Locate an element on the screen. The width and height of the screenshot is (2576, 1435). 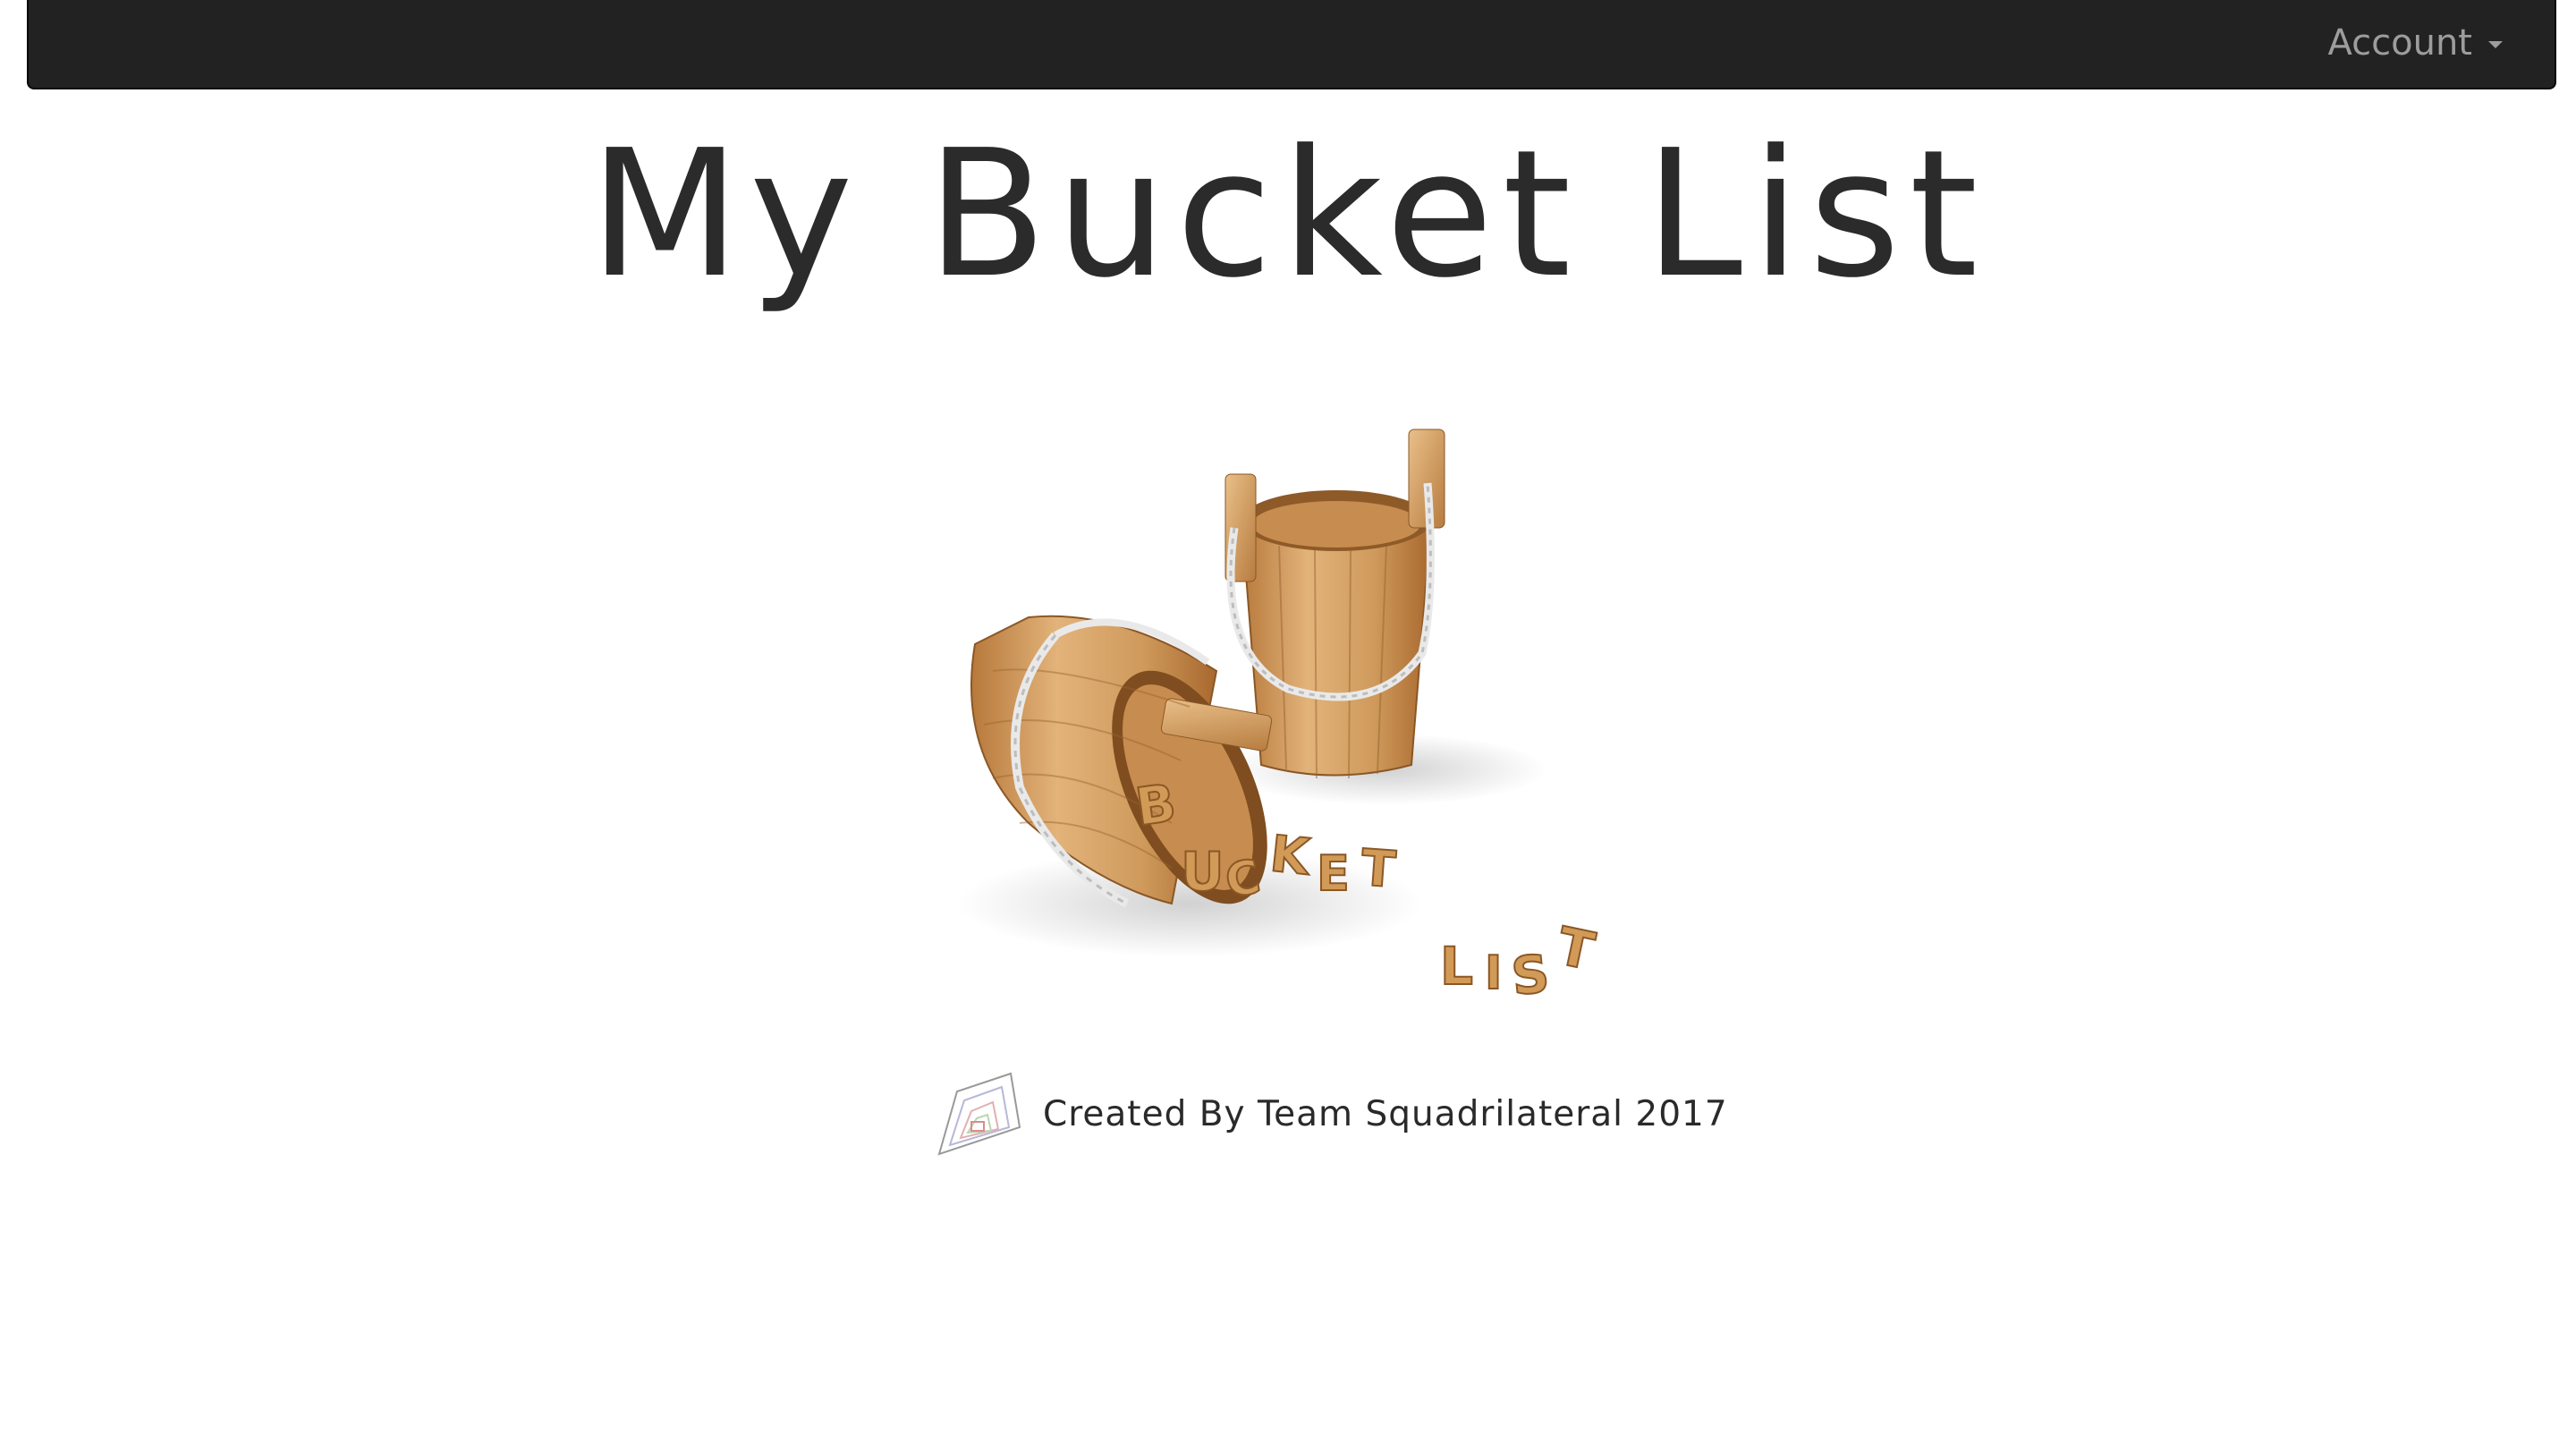
svg-text: E is located at coordinates (1333, 873).